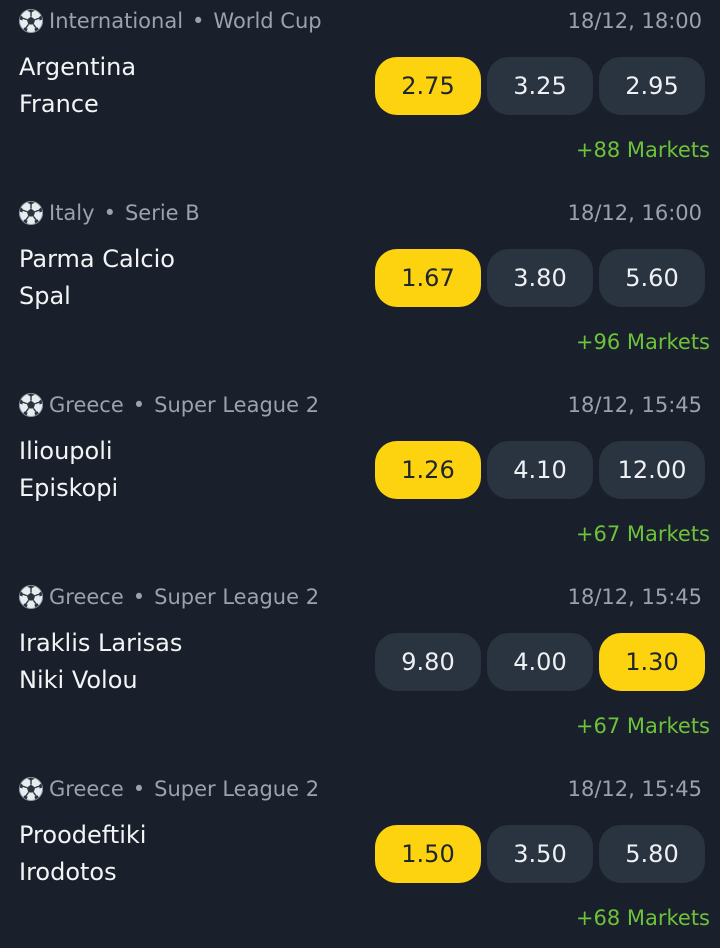 This screenshot has height=948, width=720. What do you see at coordinates (116, 21) in the screenshot?
I see `league-country: International` at bounding box center [116, 21].